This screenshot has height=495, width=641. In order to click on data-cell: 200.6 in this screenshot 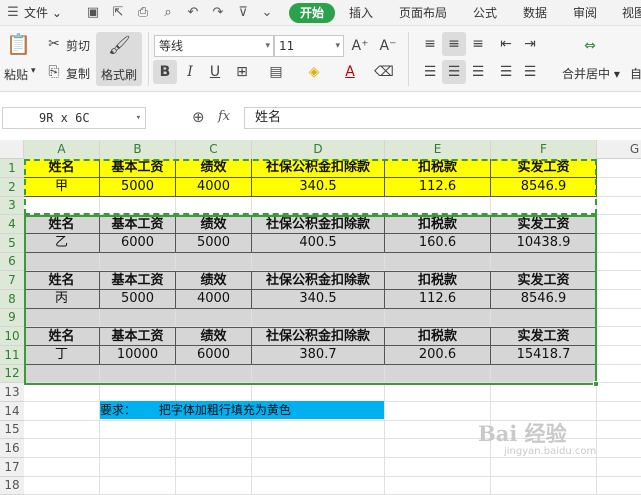, I will do `click(438, 355)`.